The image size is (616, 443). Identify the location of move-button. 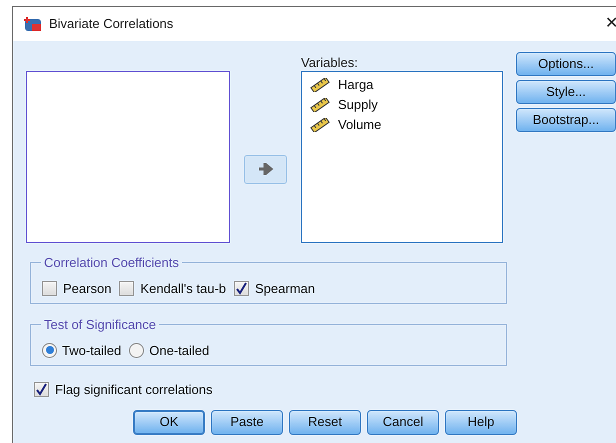
(265, 169).